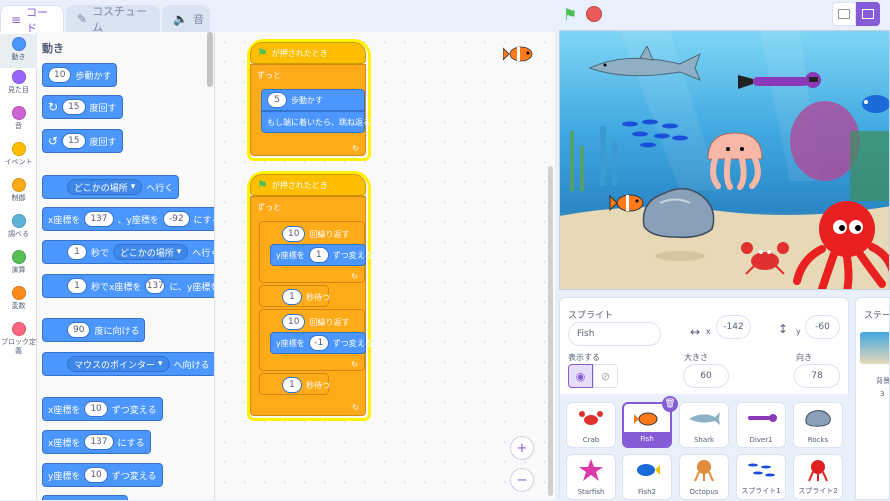 This screenshot has width=890, height=501. What do you see at coordinates (18, 298) in the screenshot?
I see `category-variables: 変数` at bounding box center [18, 298].